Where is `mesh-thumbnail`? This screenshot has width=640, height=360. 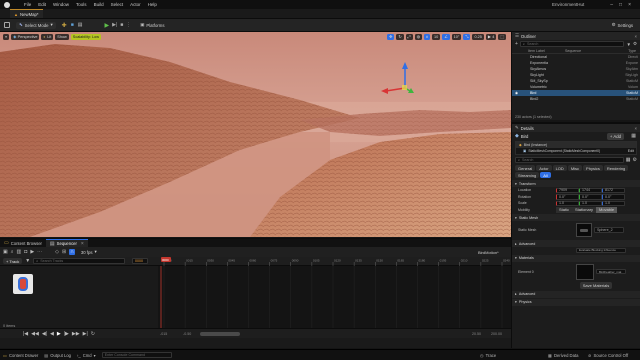
mesh-thumbnail is located at coordinates (584, 230).